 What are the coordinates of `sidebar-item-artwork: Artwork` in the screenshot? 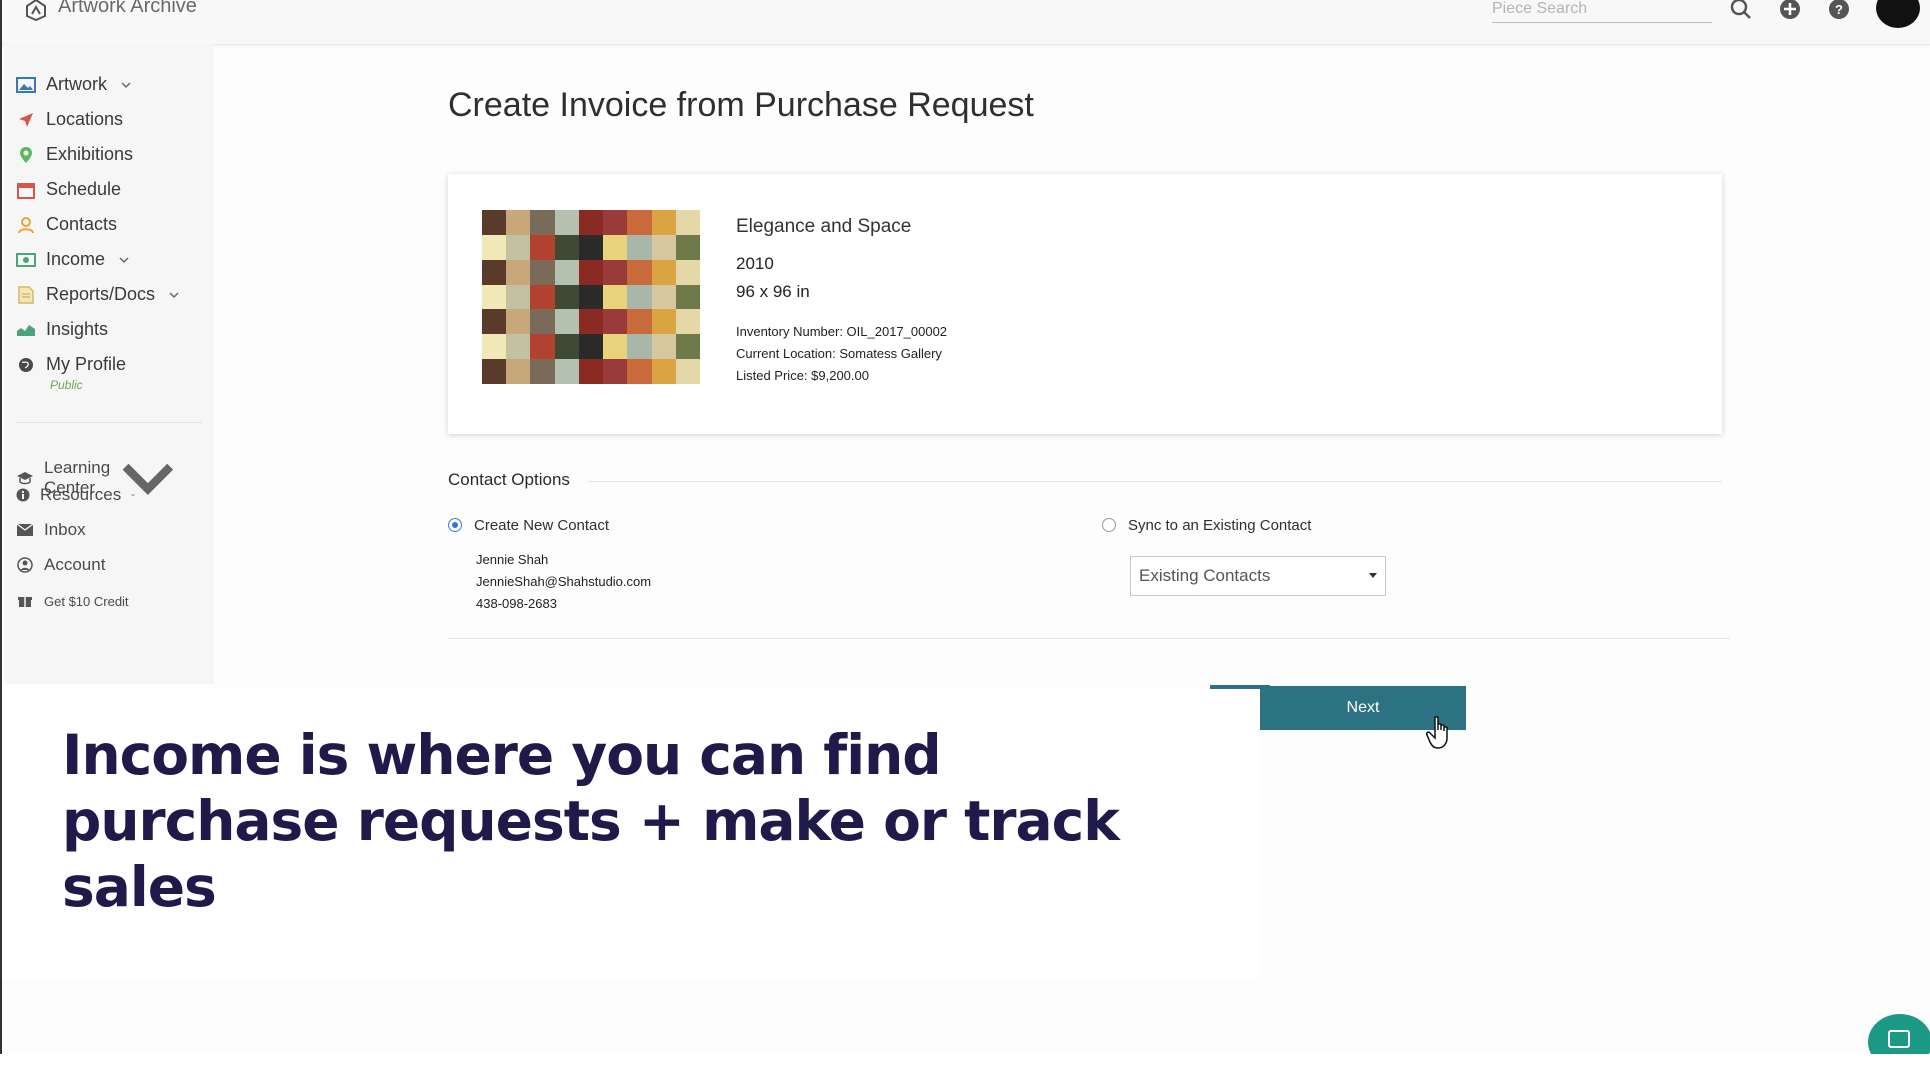 It's located at (73, 84).